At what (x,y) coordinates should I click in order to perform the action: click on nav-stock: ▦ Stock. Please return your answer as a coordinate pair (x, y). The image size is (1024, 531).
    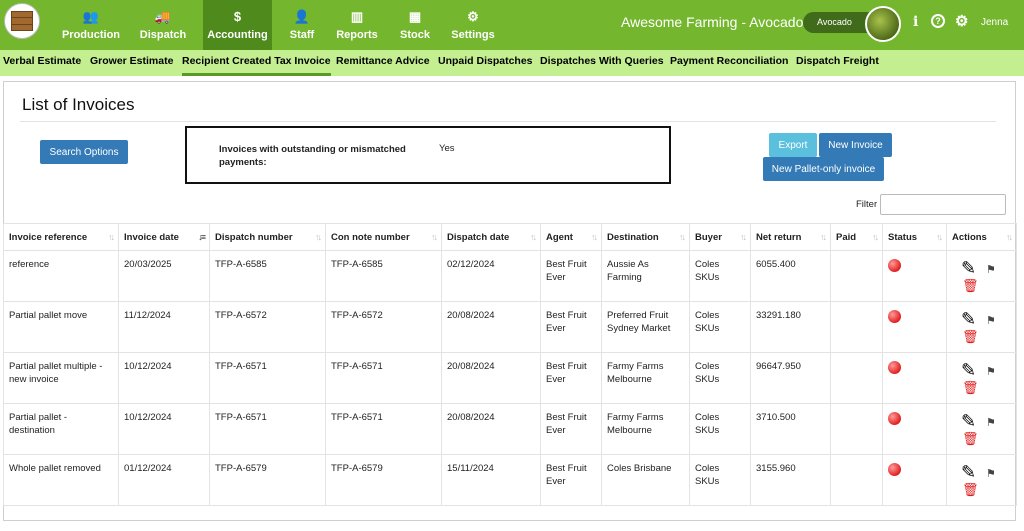
    Looking at the image, I should click on (415, 25).